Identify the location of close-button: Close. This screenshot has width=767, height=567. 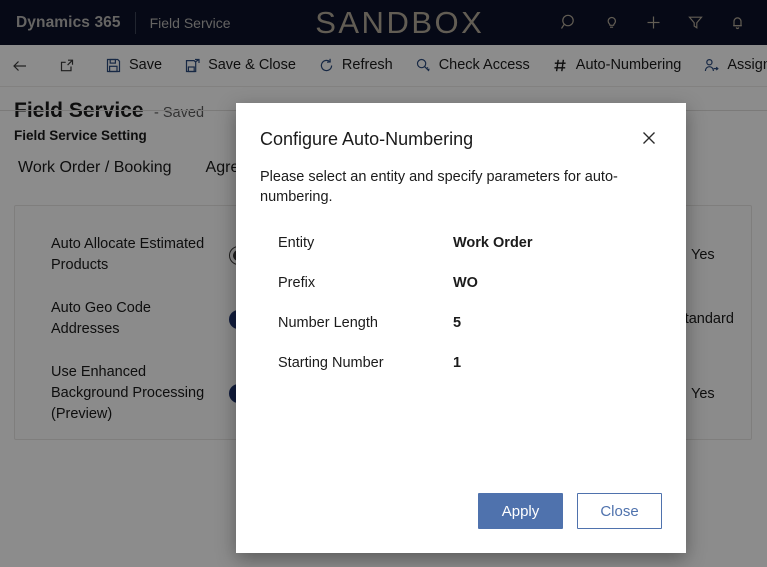
(619, 511).